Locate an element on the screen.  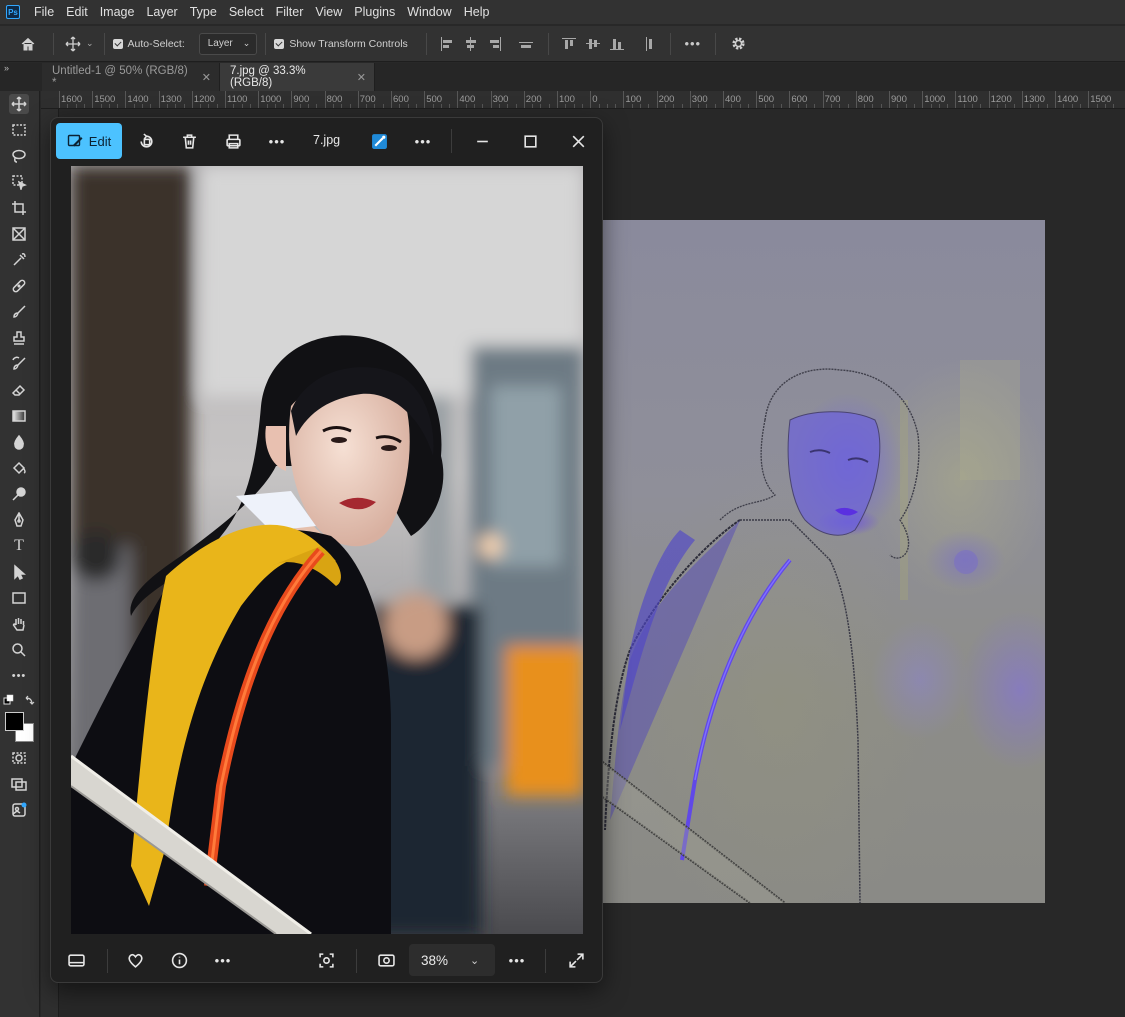
pen-icon is located at coordinates (19, 520).